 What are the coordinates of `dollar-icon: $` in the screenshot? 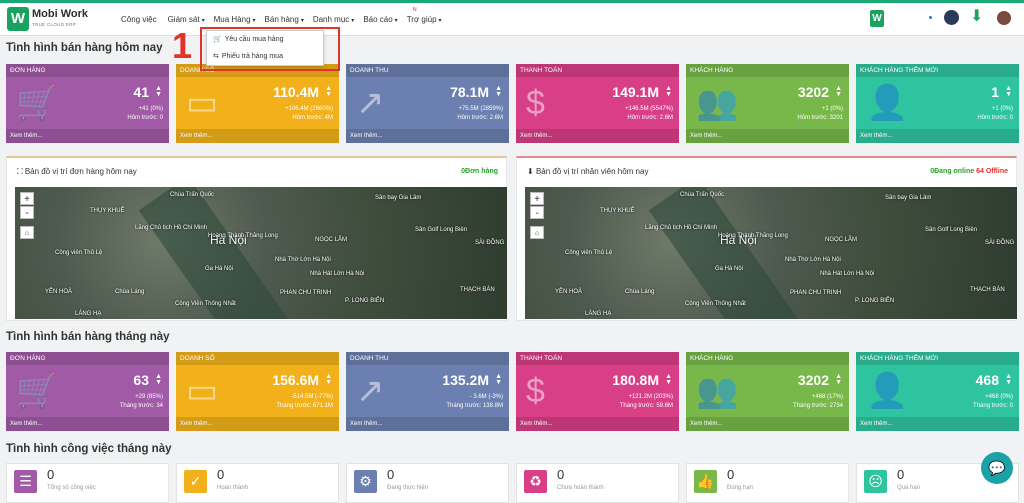 It's located at (535, 103).